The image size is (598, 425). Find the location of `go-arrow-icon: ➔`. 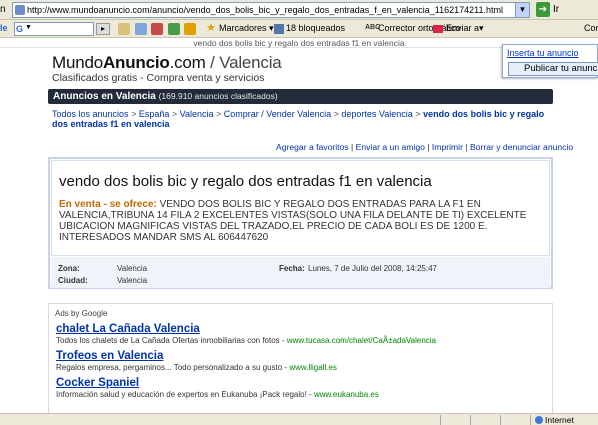

go-arrow-icon: ➔ is located at coordinates (543, 9).